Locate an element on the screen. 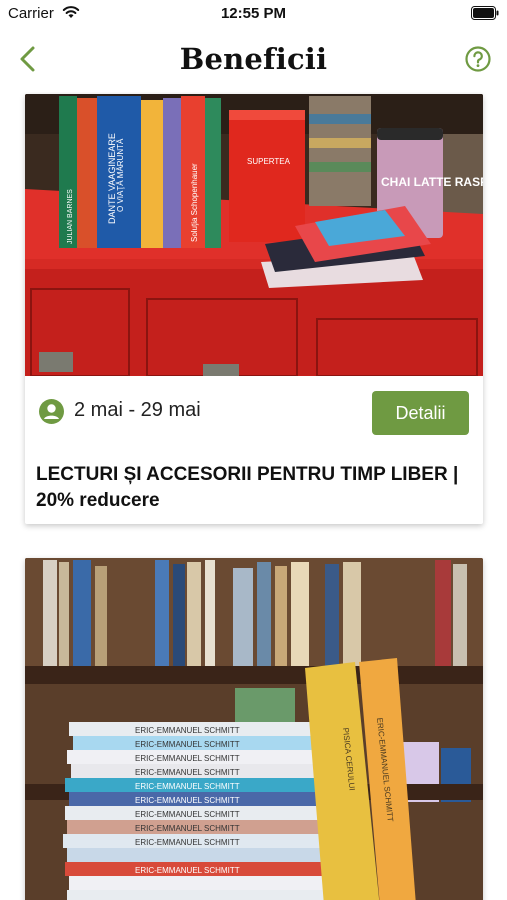 The height and width of the screenshot is (900, 507). book-spine-text: JULIAN BARNES is located at coordinates (70, 216).